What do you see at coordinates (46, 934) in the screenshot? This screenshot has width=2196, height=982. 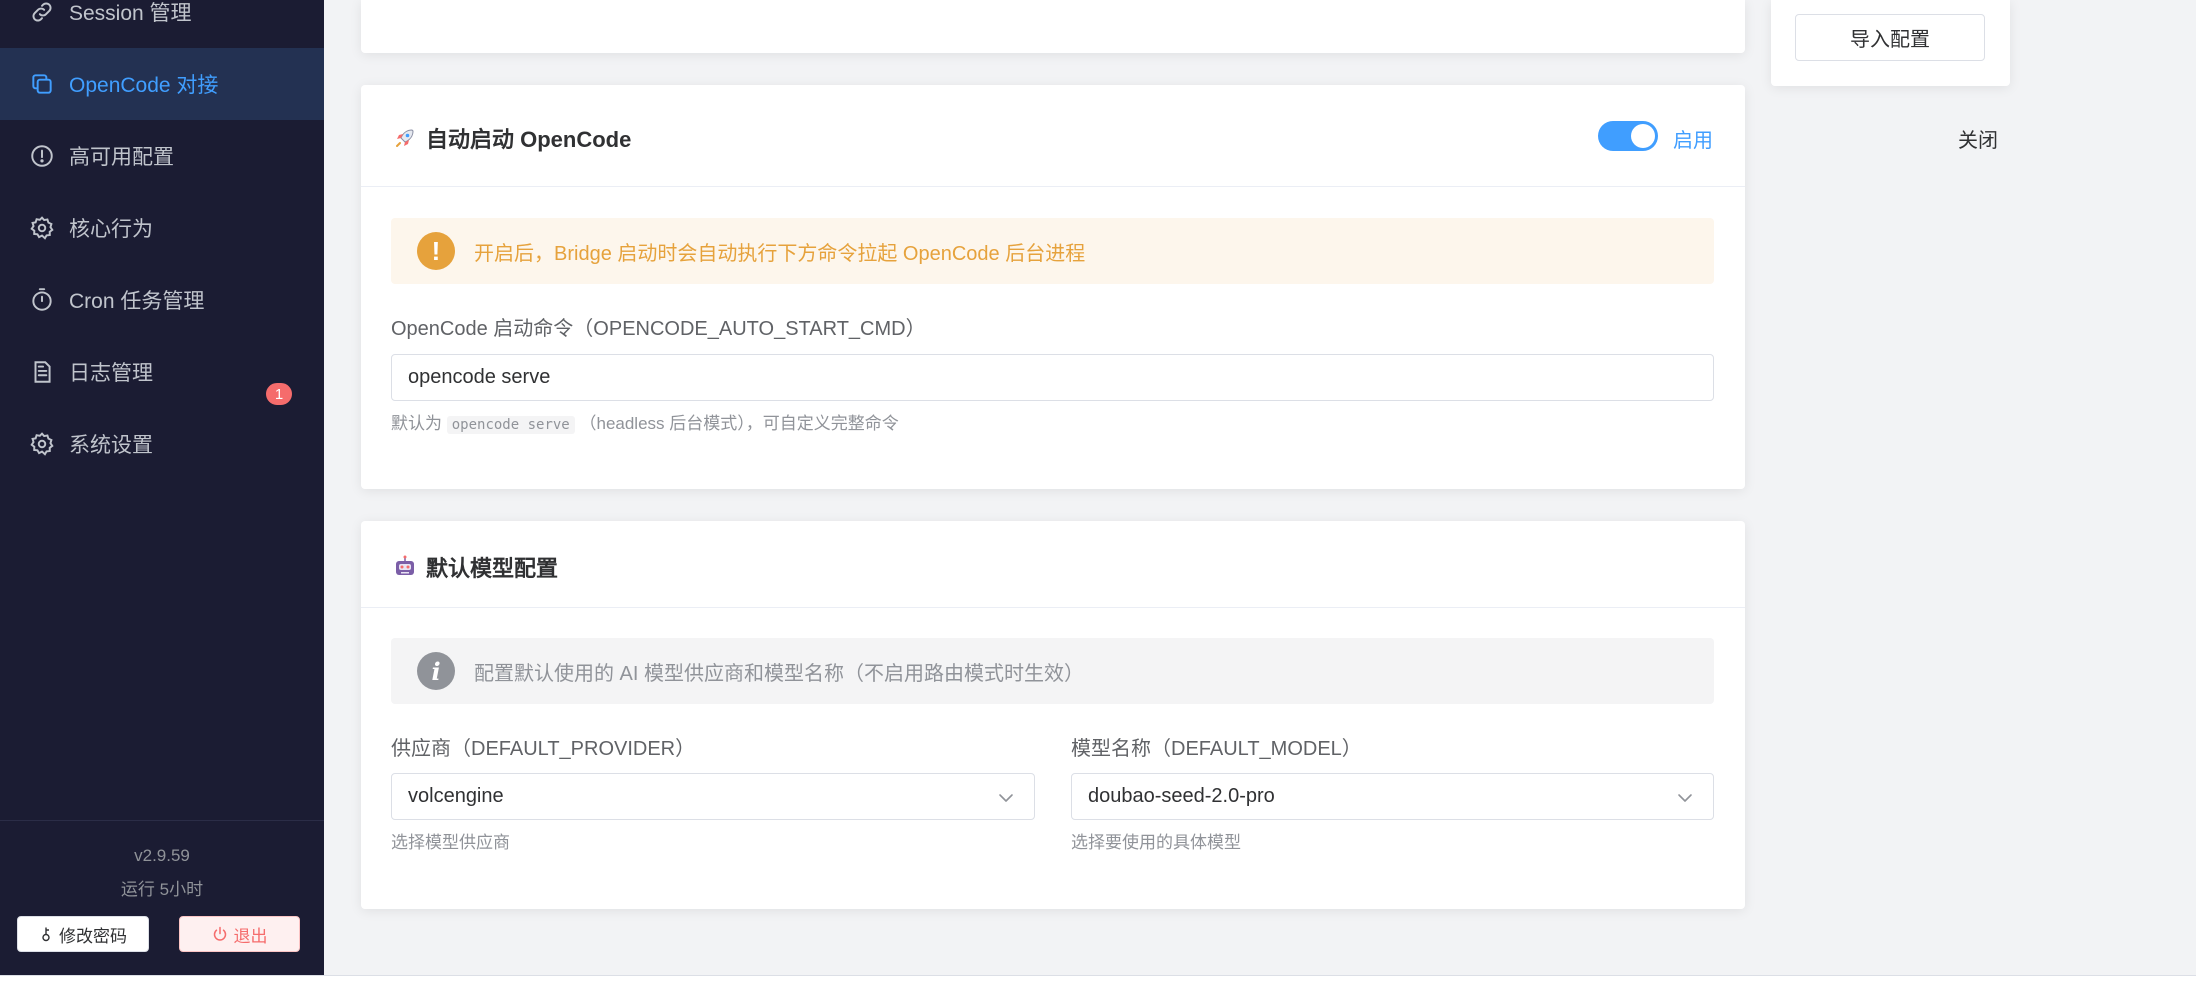 I see `key-icon` at bounding box center [46, 934].